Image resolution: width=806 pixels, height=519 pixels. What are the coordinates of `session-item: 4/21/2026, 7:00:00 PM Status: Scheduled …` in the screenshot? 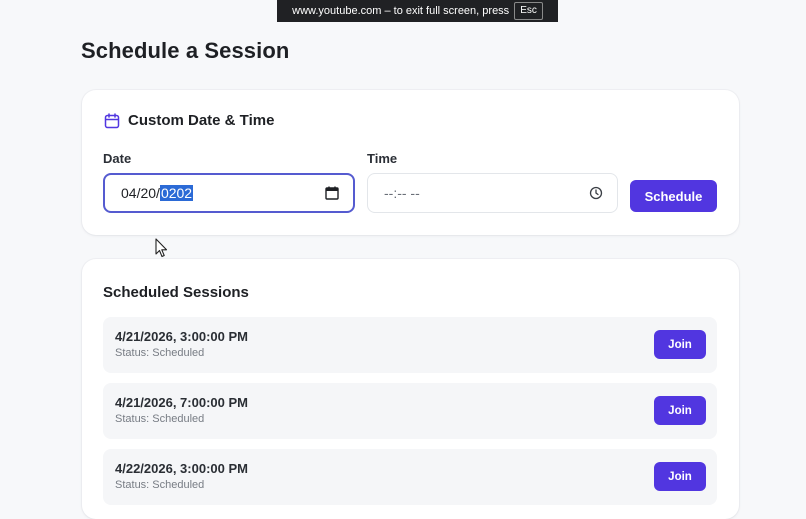 It's located at (410, 411).